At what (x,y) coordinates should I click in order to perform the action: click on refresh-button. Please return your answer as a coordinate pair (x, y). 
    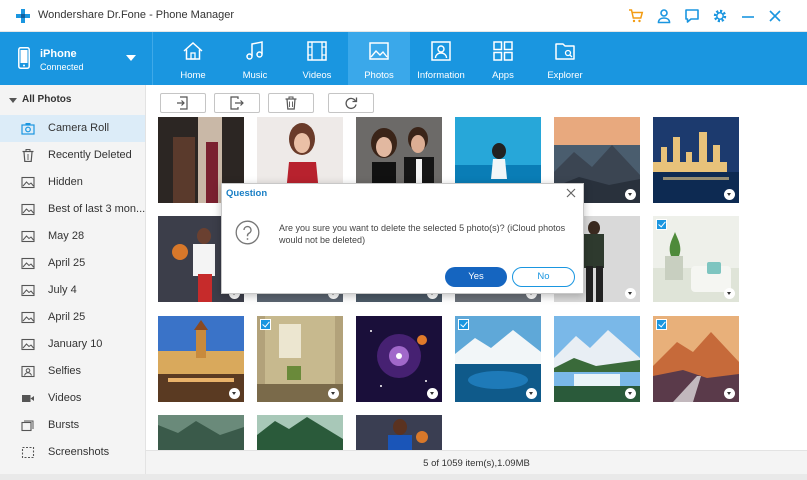
    Looking at the image, I should click on (351, 103).